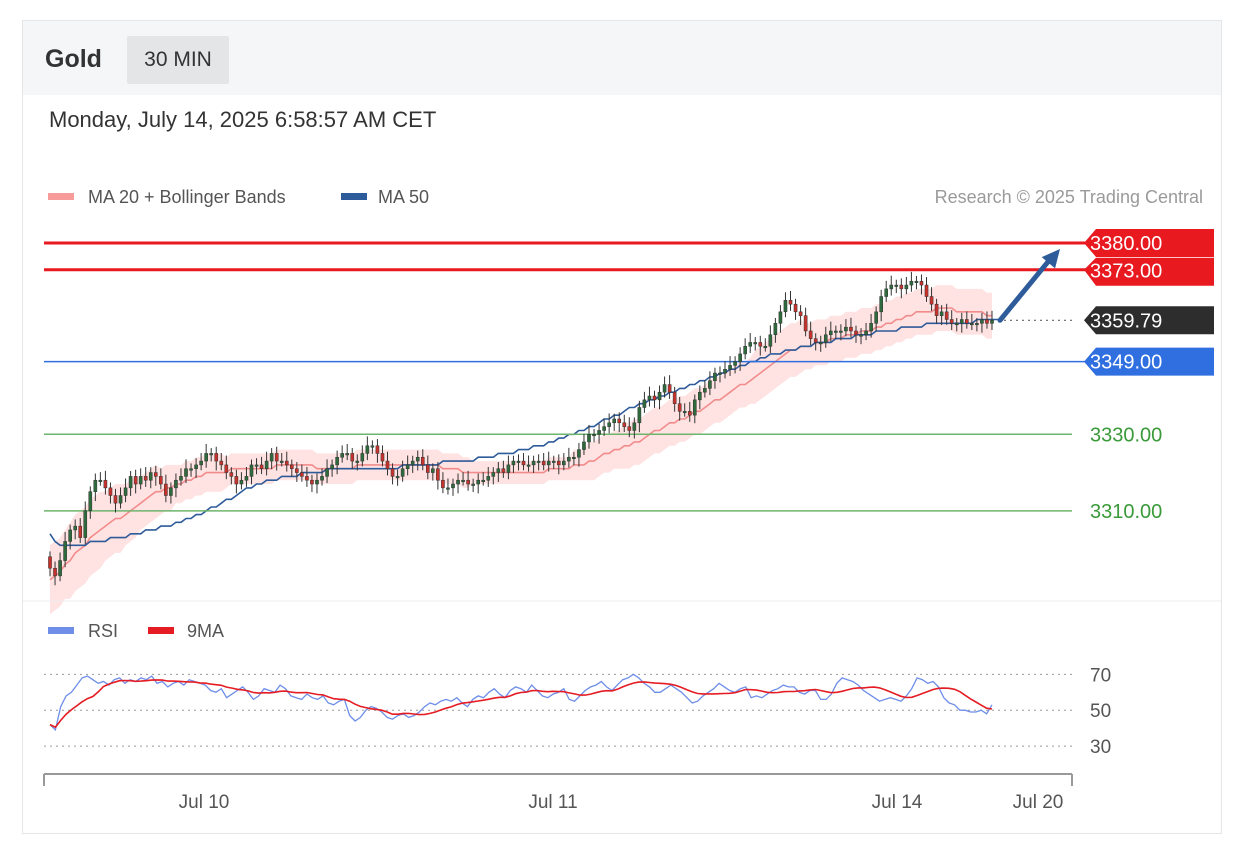 Image resolution: width=1254 pixels, height=852 pixels. I want to click on rsi-tick-label: 30, so click(1100, 747).